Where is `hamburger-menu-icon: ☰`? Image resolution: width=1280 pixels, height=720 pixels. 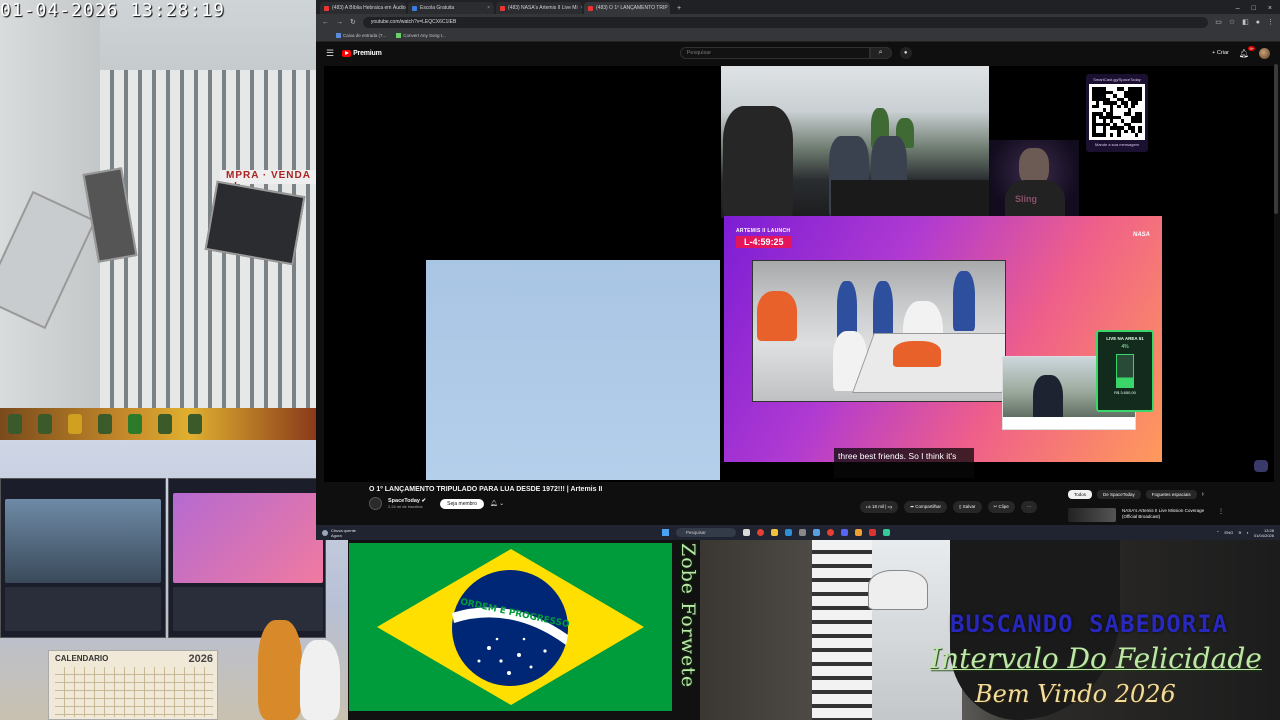
hamburger-menu-icon: ☰ is located at coordinates (330, 53).